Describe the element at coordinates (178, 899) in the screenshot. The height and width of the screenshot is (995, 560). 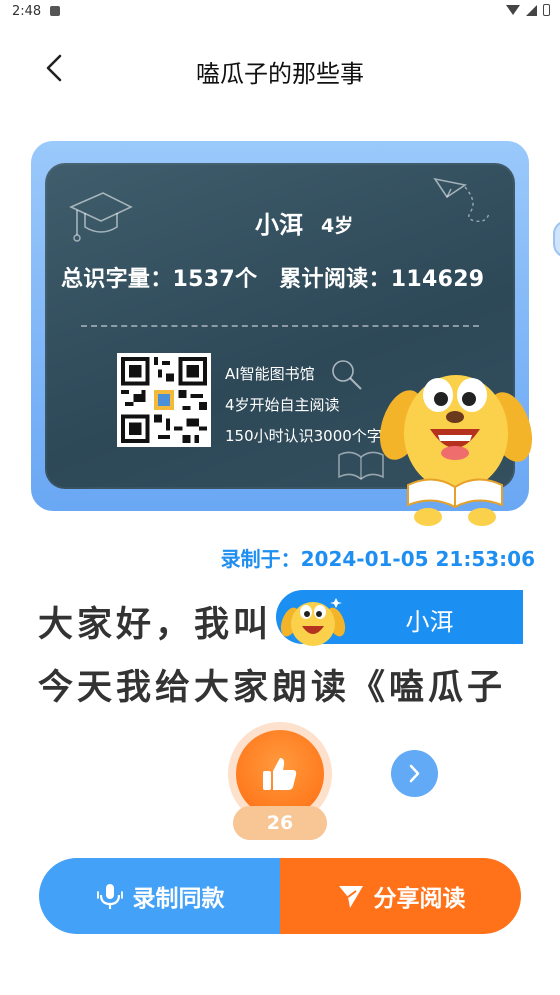
I see `record-same-label: 录制同款` at that location.